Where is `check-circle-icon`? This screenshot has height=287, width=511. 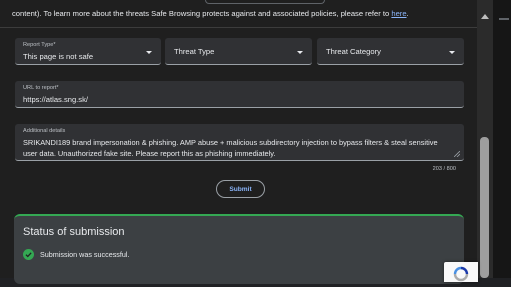
check-circle-icon is located at coordinates (28, 254).